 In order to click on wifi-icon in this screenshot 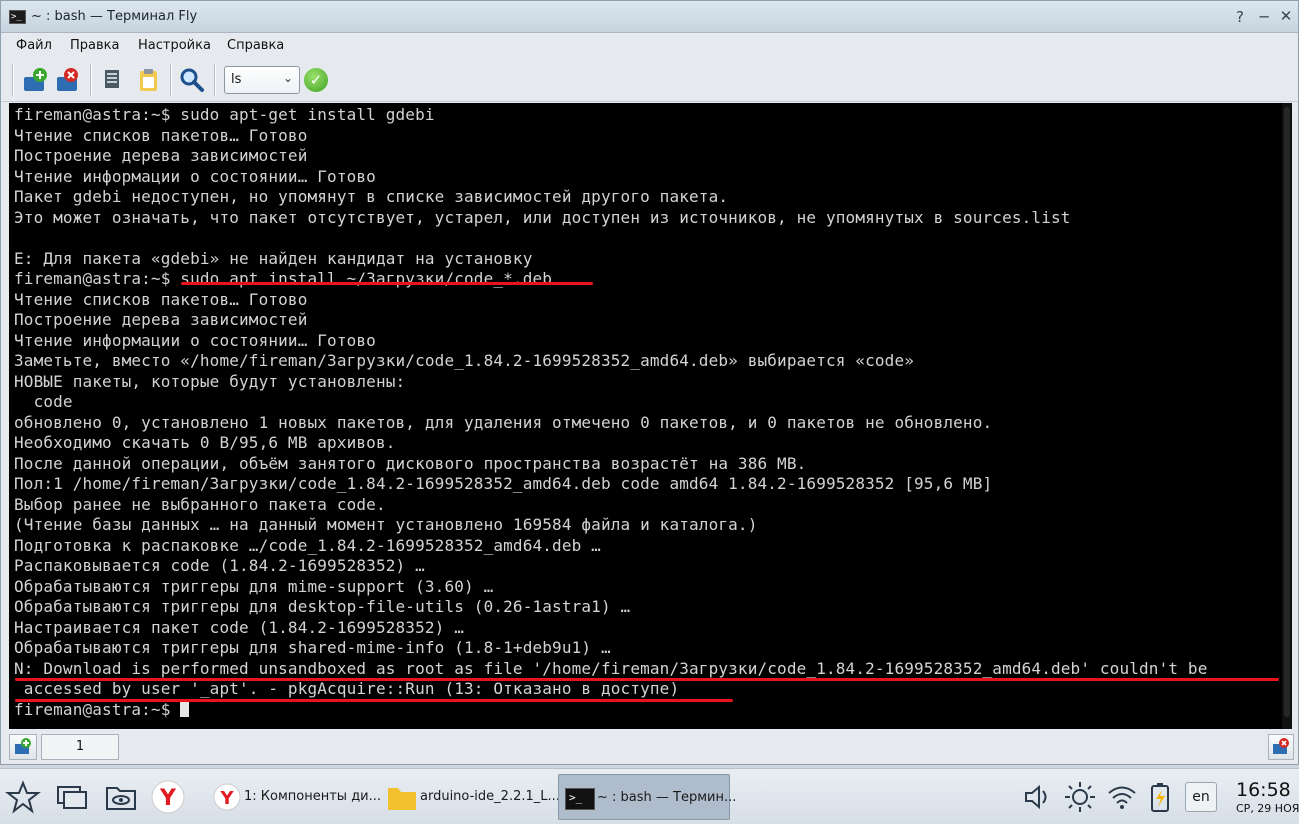, I will do `click(1122, 797)`.